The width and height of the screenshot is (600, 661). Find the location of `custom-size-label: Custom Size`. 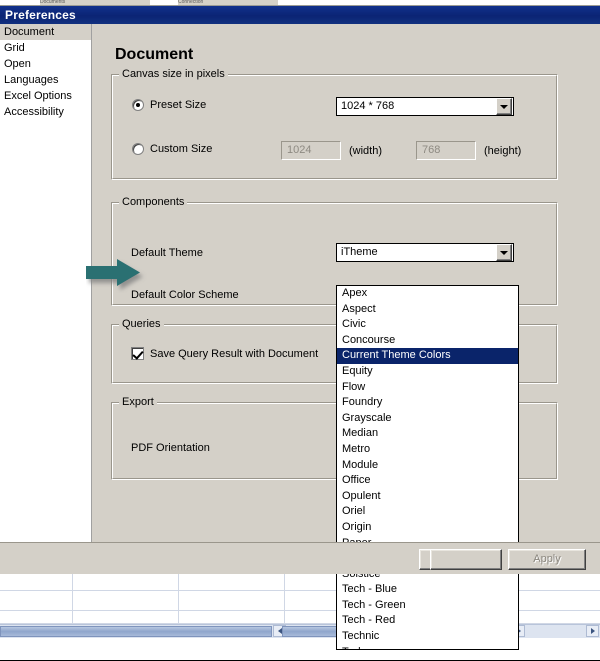

custom-size-label: Custom Size is located at coordinates (181, 149).